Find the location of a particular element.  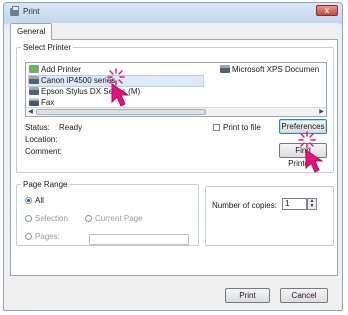

tab-general: General is located at coordinates (31, 31).